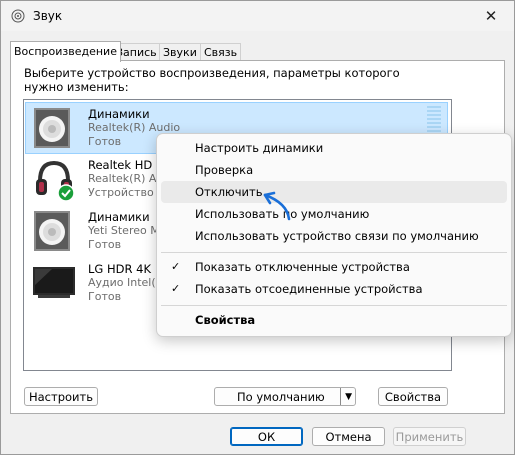 The image size is (515, 455). Describe the element at coordinates (124, 230) in the screenshot. I see `device-driver: Yeti Stereo M` at that location.